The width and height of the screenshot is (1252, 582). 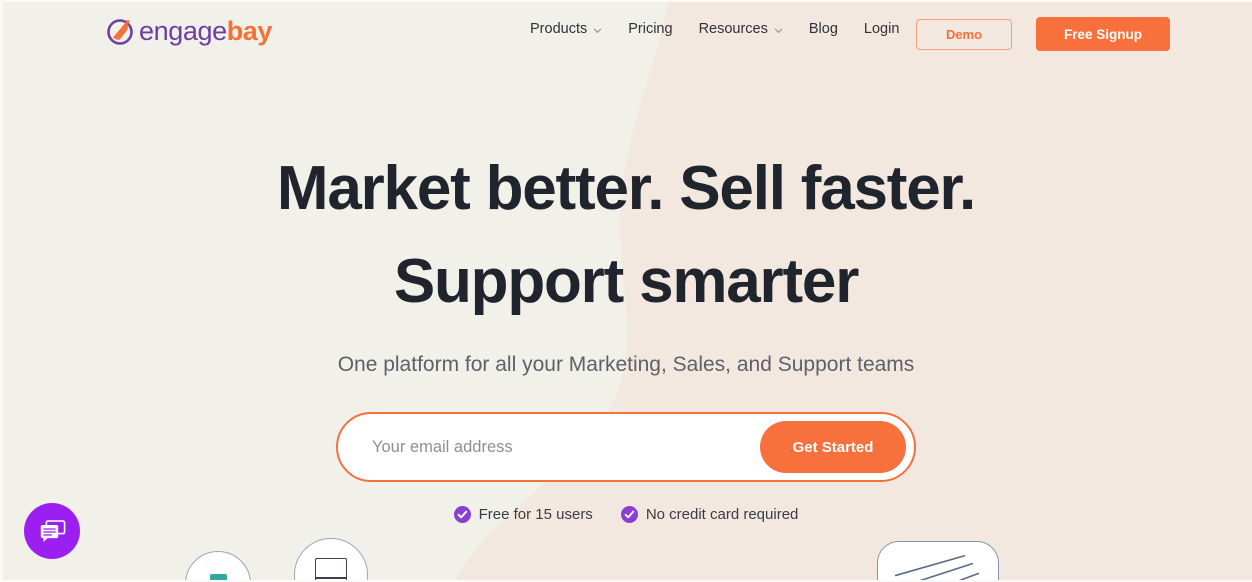 I want to click on nav-item-login-label: Login, so click(x=881, y=29).